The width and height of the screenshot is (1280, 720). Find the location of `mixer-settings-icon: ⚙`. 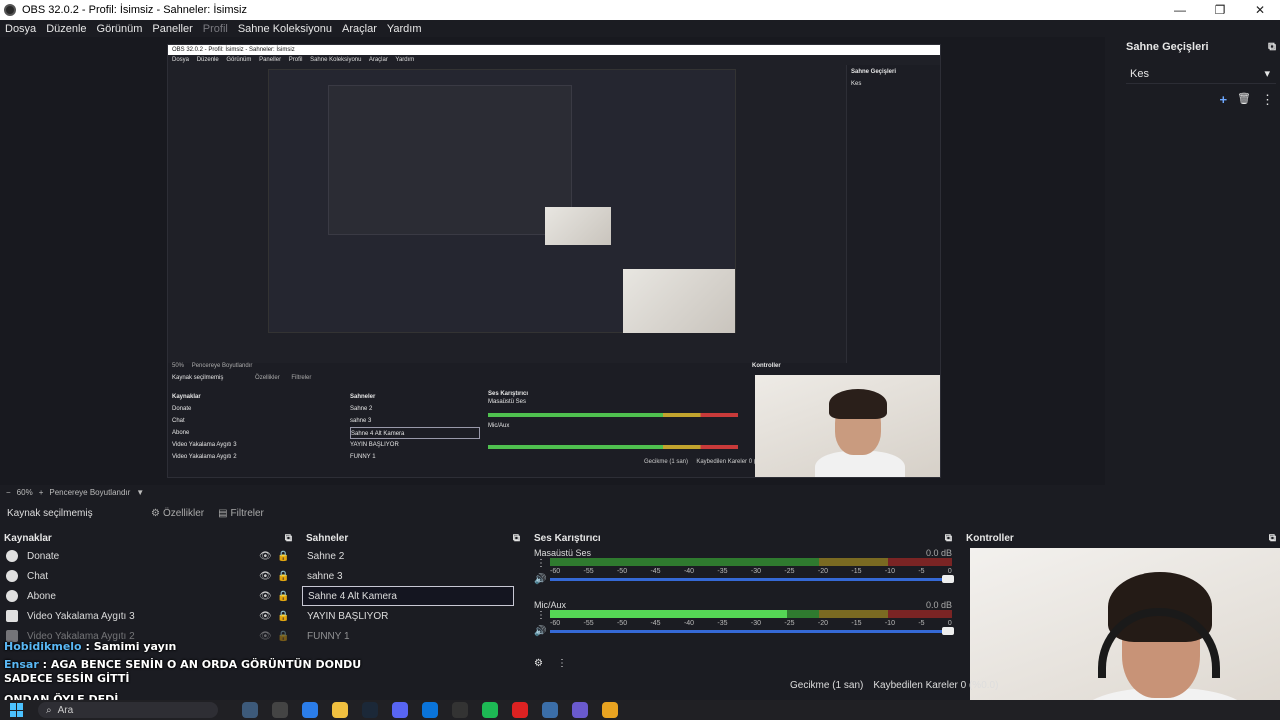

mixer-settings-icon: ⚙ is located at coordinates (538, 663).